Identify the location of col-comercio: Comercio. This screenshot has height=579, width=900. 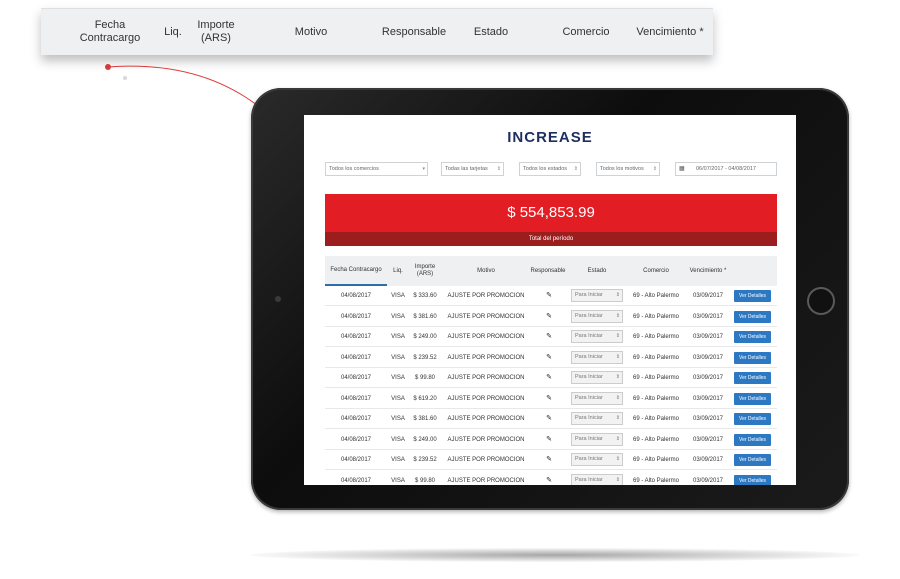
(656, 271).